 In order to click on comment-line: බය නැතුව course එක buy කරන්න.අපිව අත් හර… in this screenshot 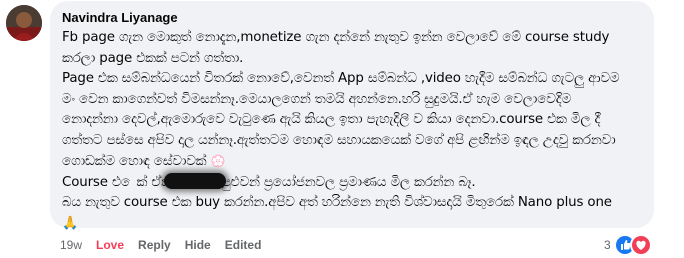, I will do `click(337, 202)`.